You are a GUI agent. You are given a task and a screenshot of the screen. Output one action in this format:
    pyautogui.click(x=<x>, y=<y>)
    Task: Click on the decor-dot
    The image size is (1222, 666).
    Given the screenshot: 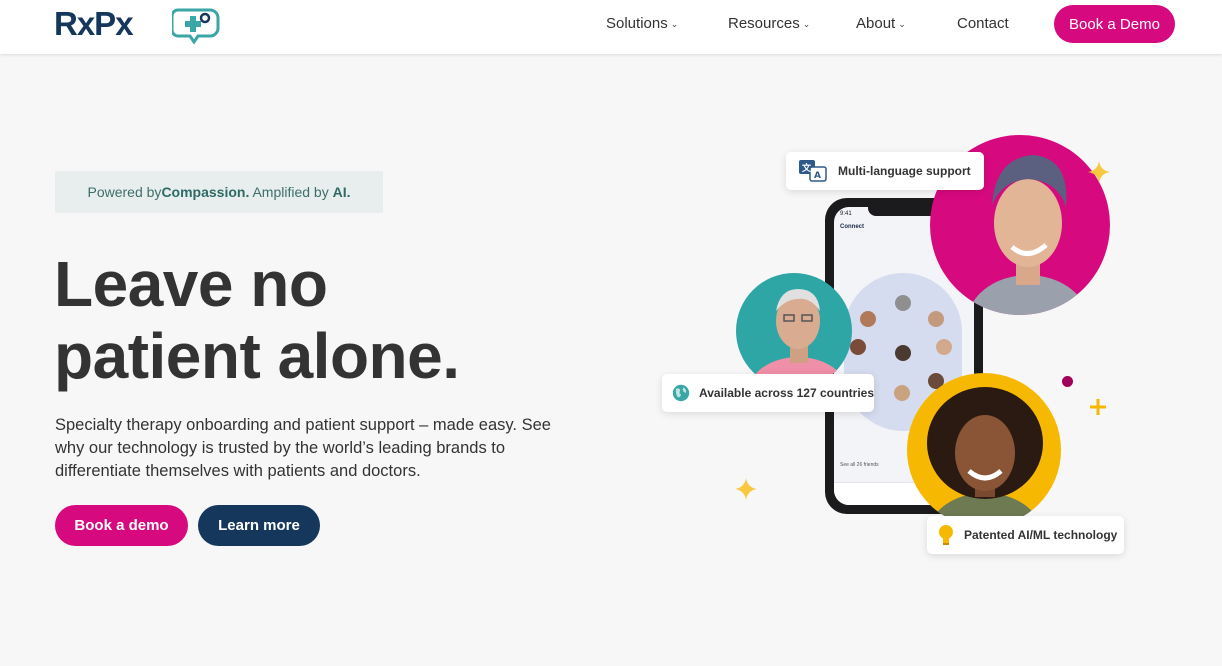 What is the action you would take?
    pyautogui.click(x=1067, y=381)
    